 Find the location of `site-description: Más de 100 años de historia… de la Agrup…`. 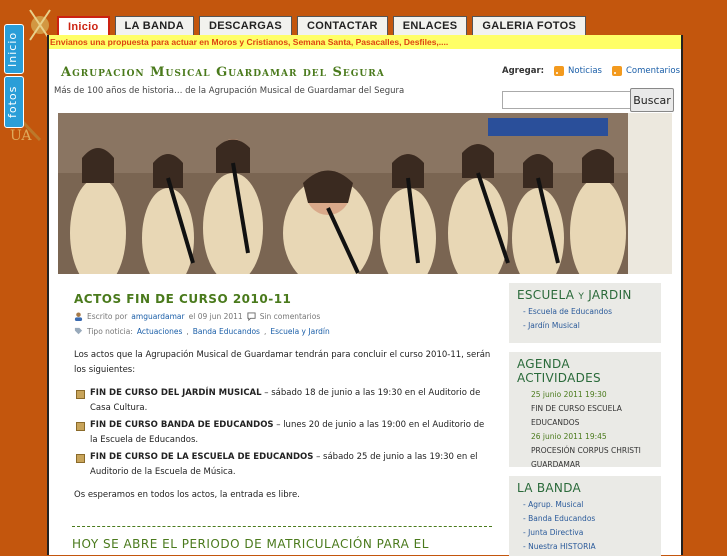

site-description: Más de 100 años de historia… de la Agrup… is located at coordinates (229, 91).